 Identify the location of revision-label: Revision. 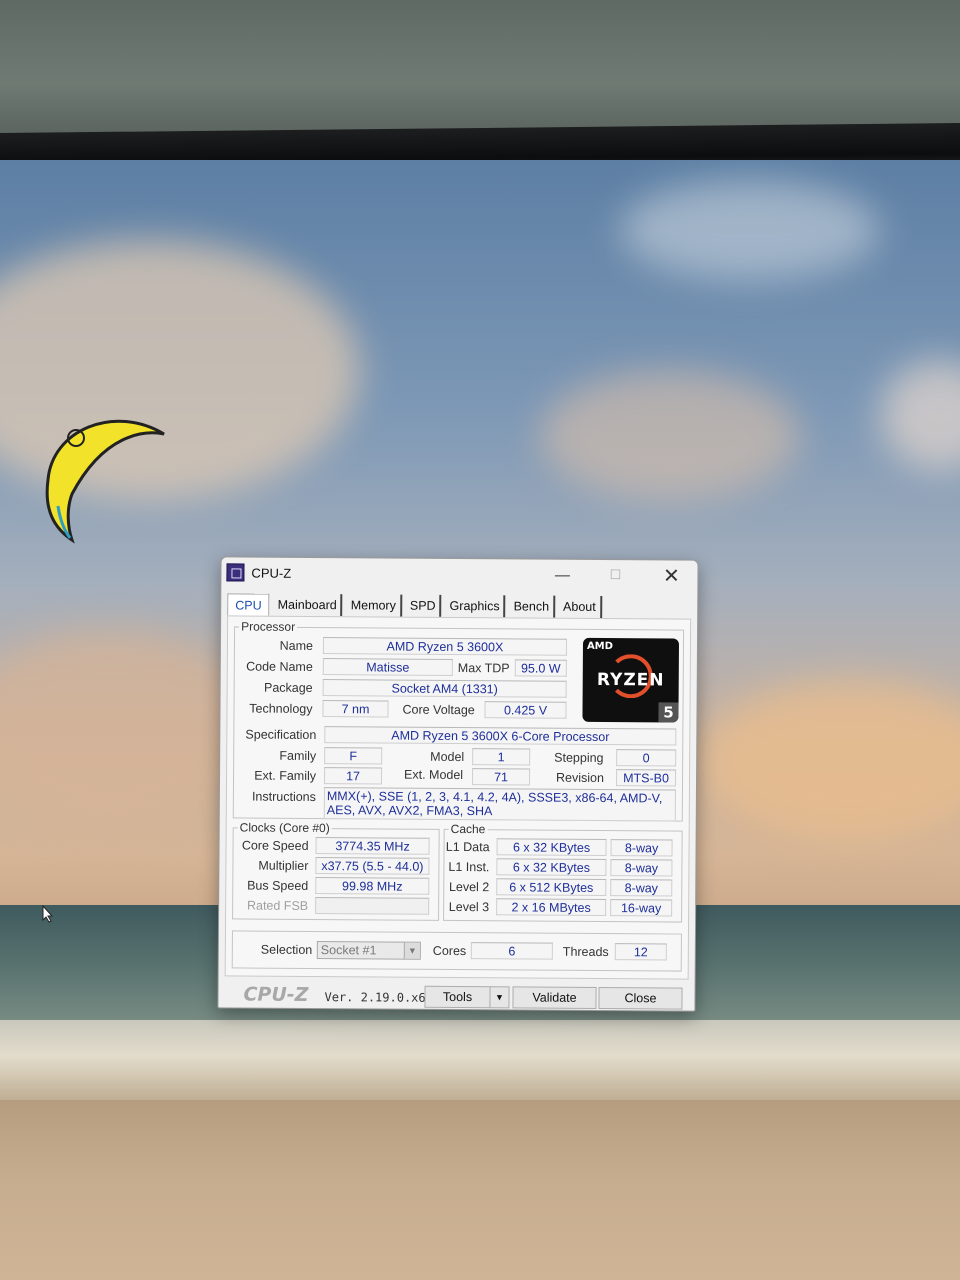
(580, 778).